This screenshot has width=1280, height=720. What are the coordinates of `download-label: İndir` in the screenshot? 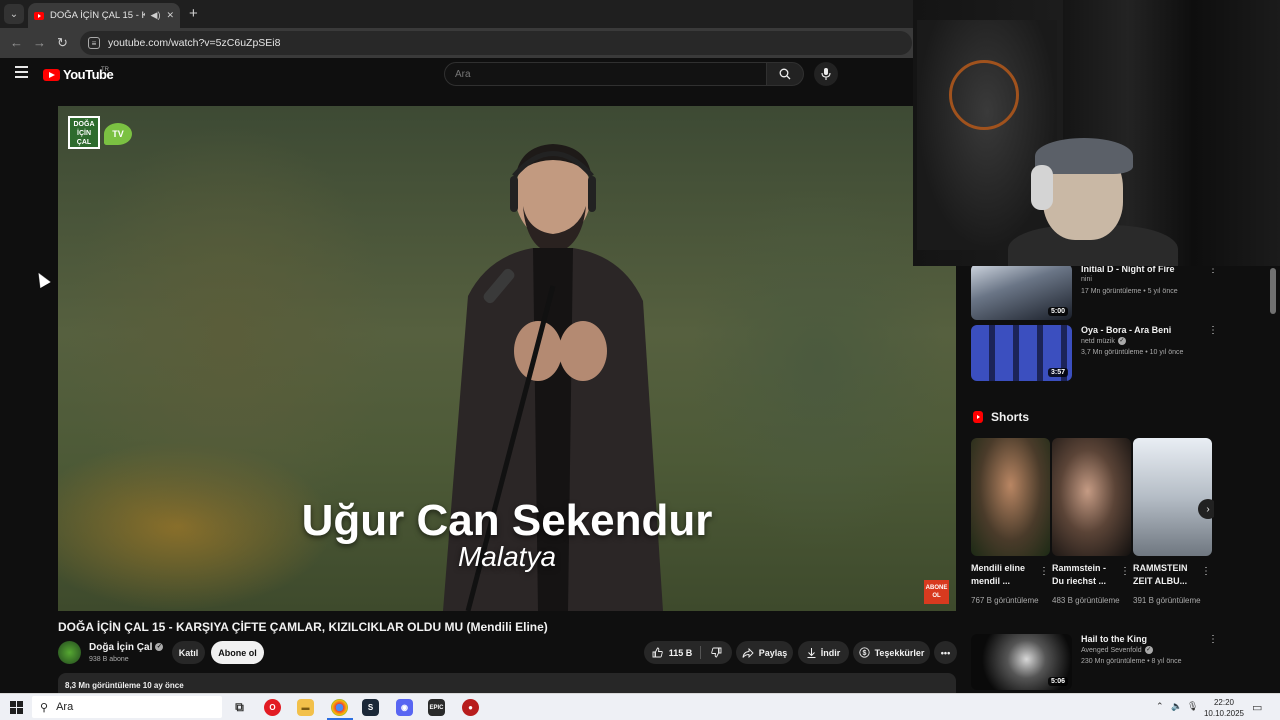 It's located at (830, 652).